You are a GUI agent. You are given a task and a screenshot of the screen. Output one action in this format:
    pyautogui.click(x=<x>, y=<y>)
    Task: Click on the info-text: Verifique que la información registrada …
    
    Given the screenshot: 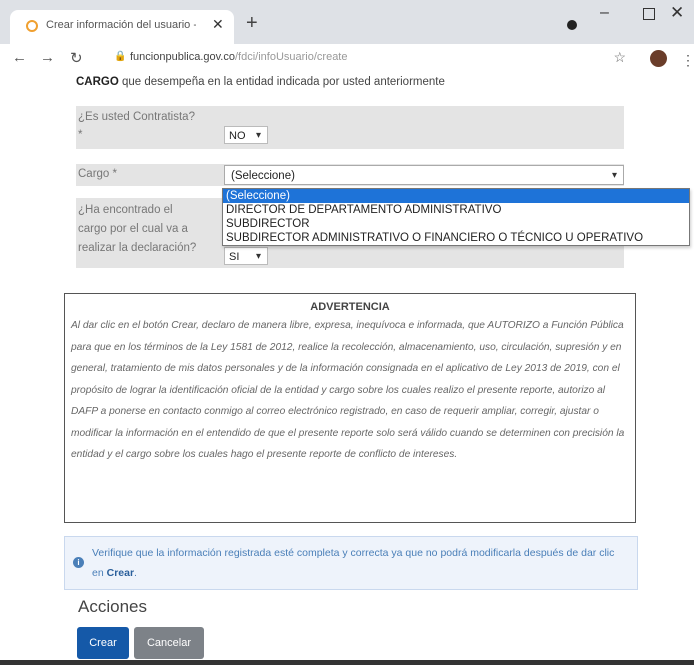 What is the action you would take?
    pyautogui.click(x=353, y=563)
    